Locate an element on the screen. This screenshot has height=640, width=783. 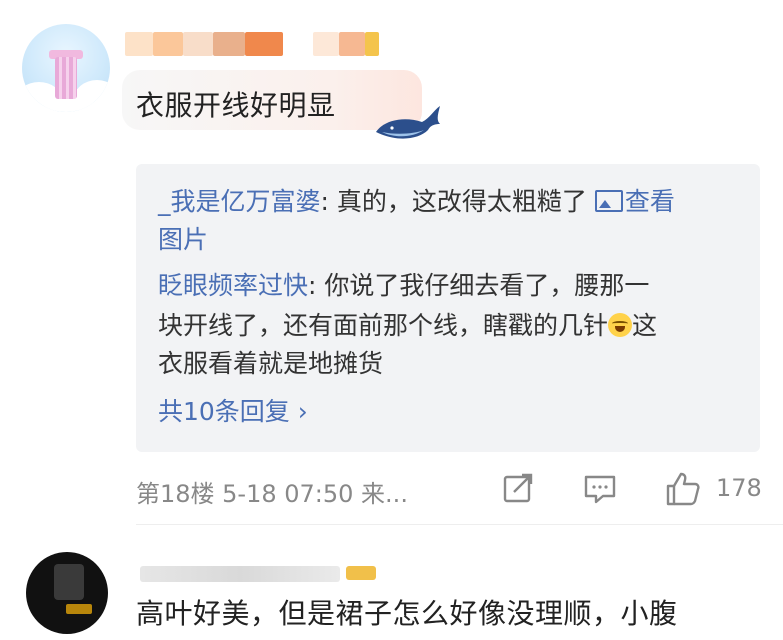
reply-username: 眨眼频率过快 is located at coordinates (233, 285).